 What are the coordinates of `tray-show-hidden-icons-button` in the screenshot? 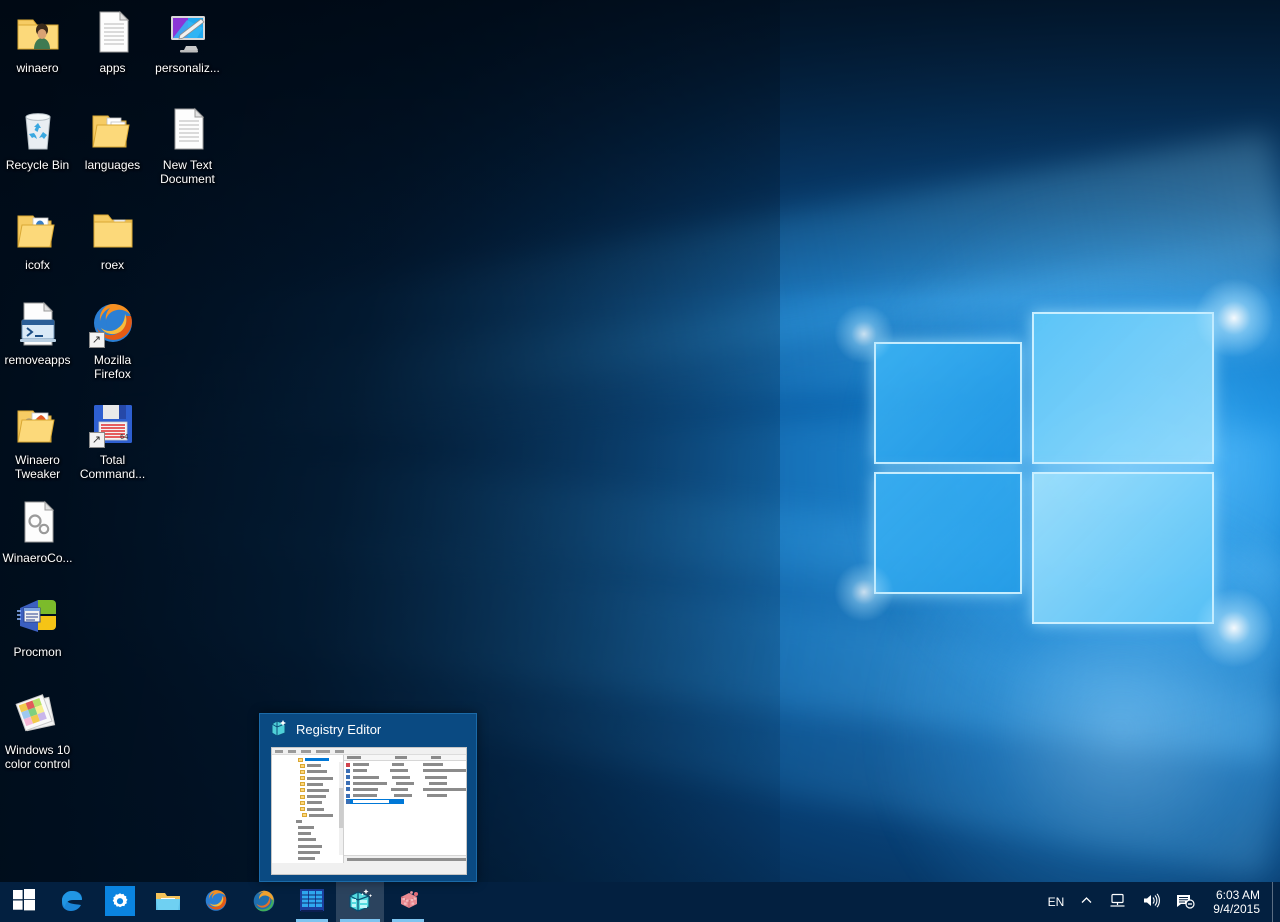 It's located at (1086, 902).